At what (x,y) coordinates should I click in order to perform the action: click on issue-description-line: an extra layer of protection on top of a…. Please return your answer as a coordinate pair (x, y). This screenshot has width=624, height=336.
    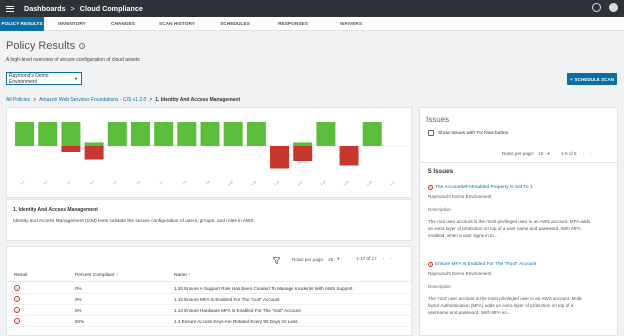
    Looking at the image, I should click on (504, 228).